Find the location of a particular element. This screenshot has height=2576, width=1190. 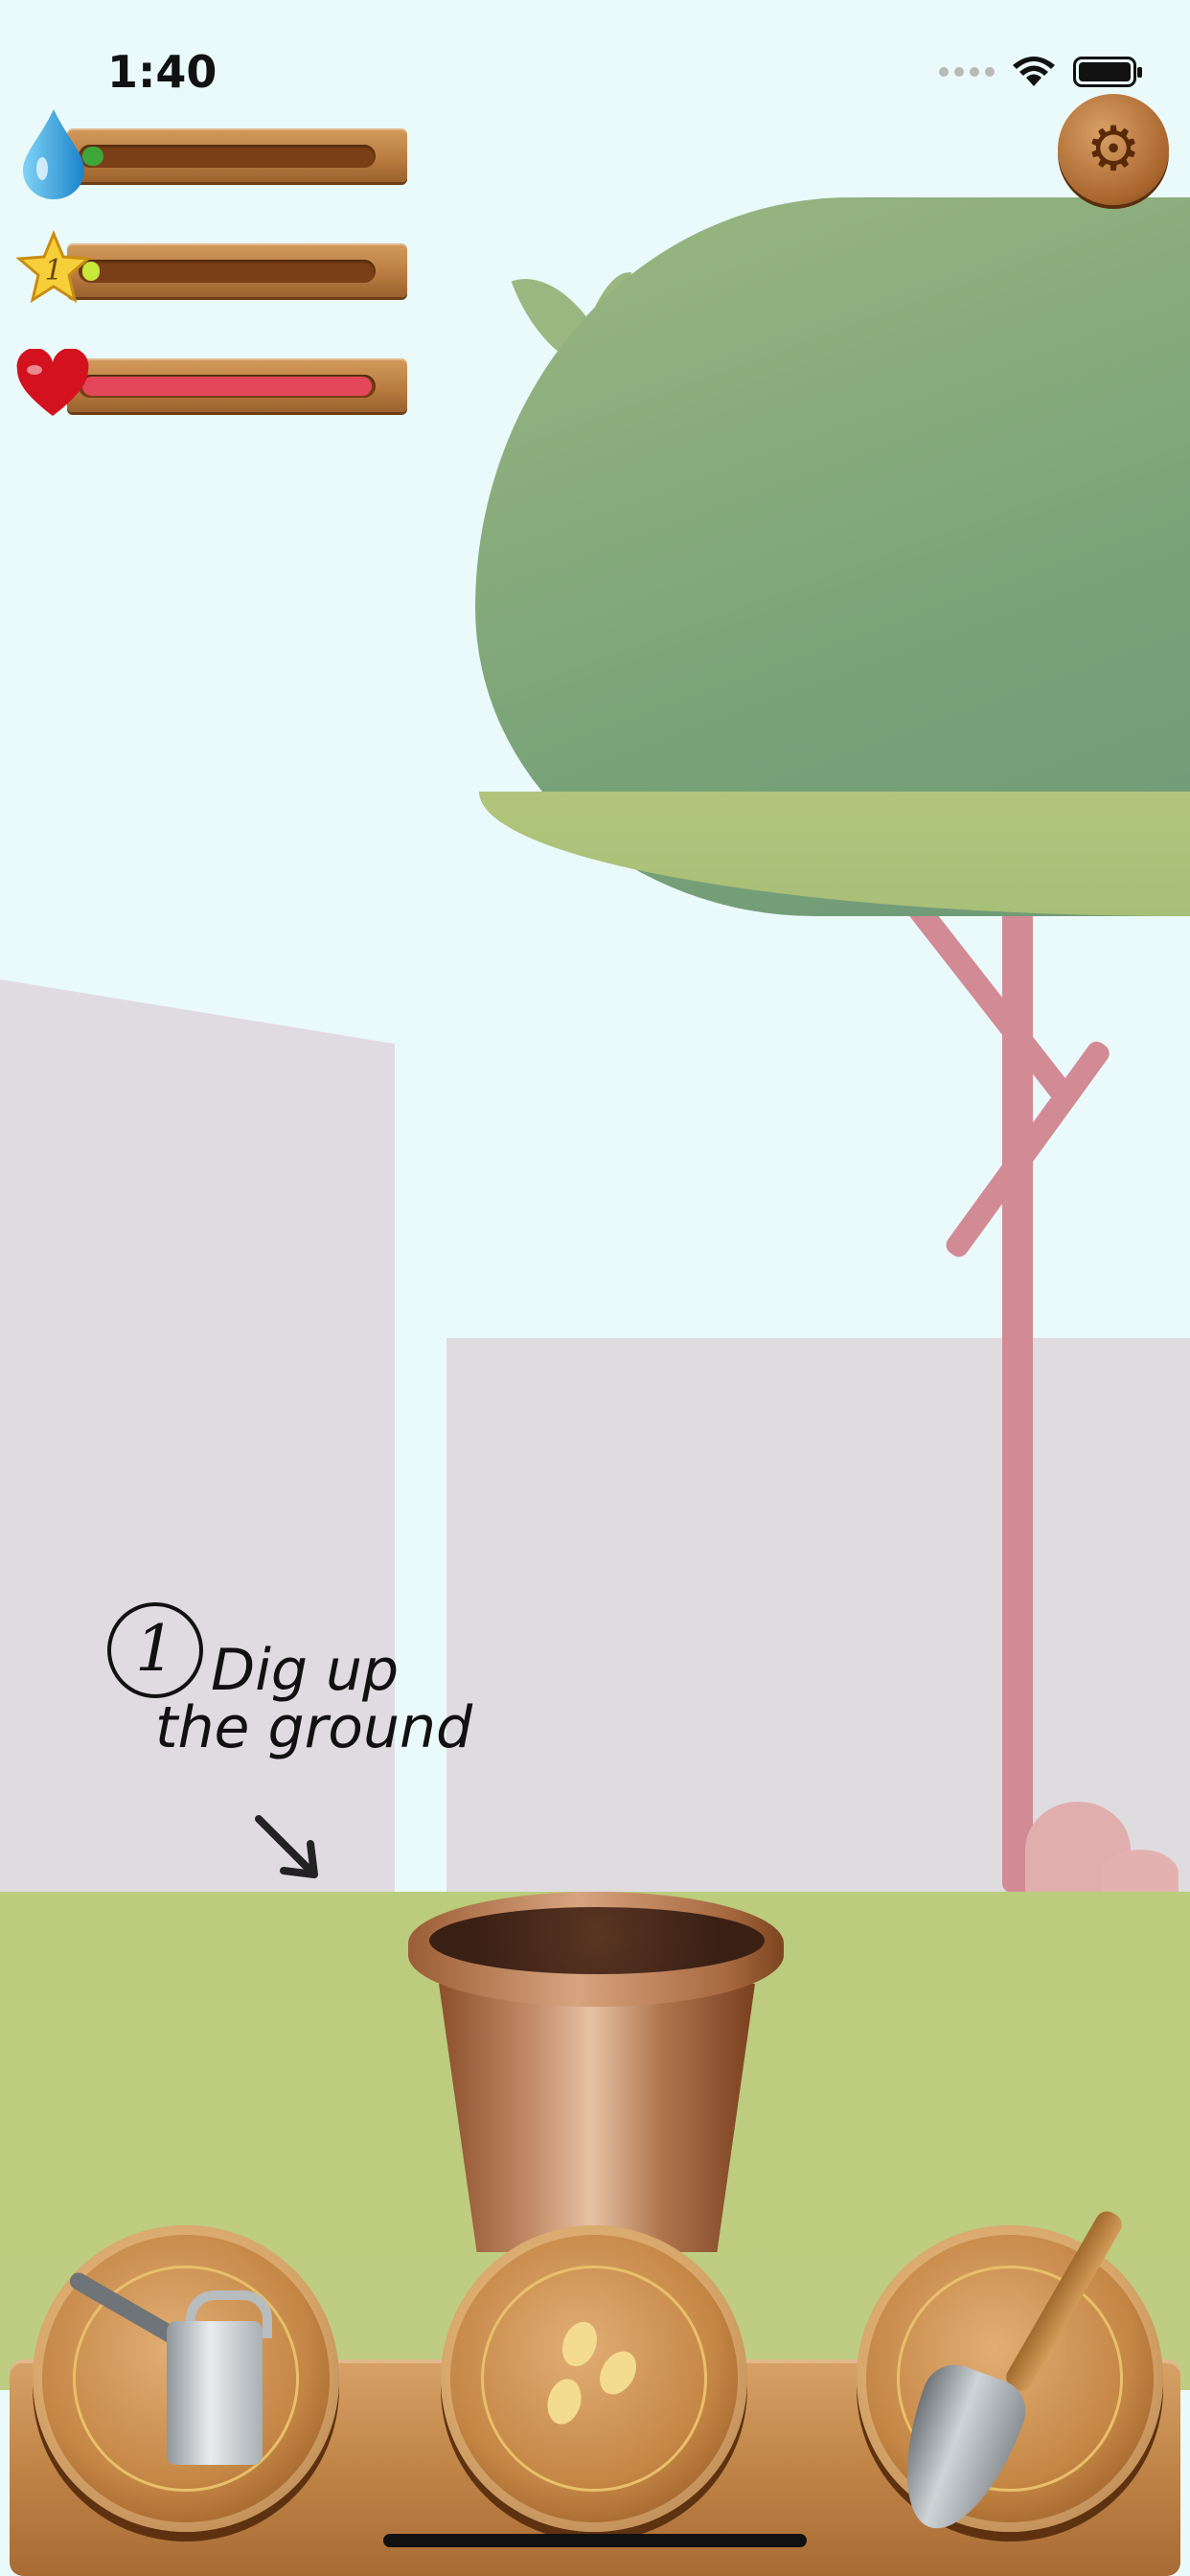

level-badge: 1 is located at coordinates (53, 271).